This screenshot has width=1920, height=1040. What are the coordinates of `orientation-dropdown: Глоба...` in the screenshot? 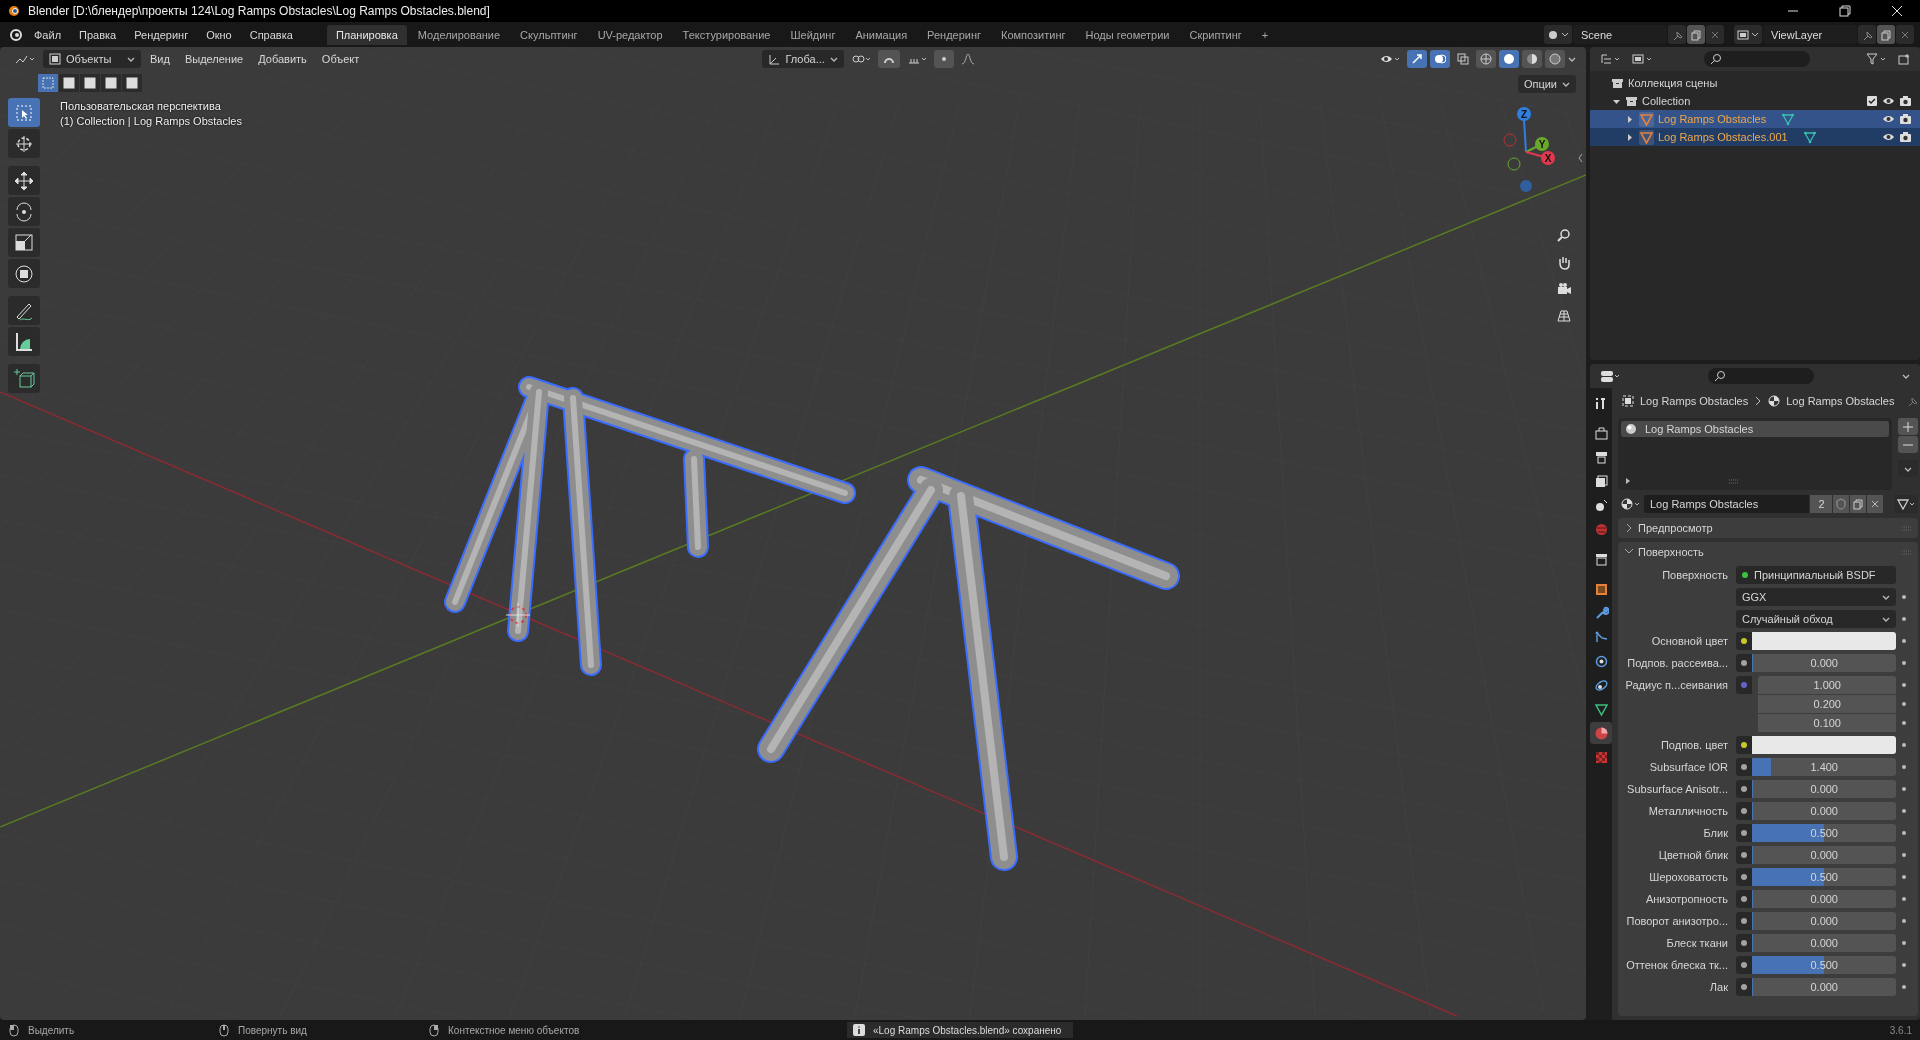 It's located at (803, 59).